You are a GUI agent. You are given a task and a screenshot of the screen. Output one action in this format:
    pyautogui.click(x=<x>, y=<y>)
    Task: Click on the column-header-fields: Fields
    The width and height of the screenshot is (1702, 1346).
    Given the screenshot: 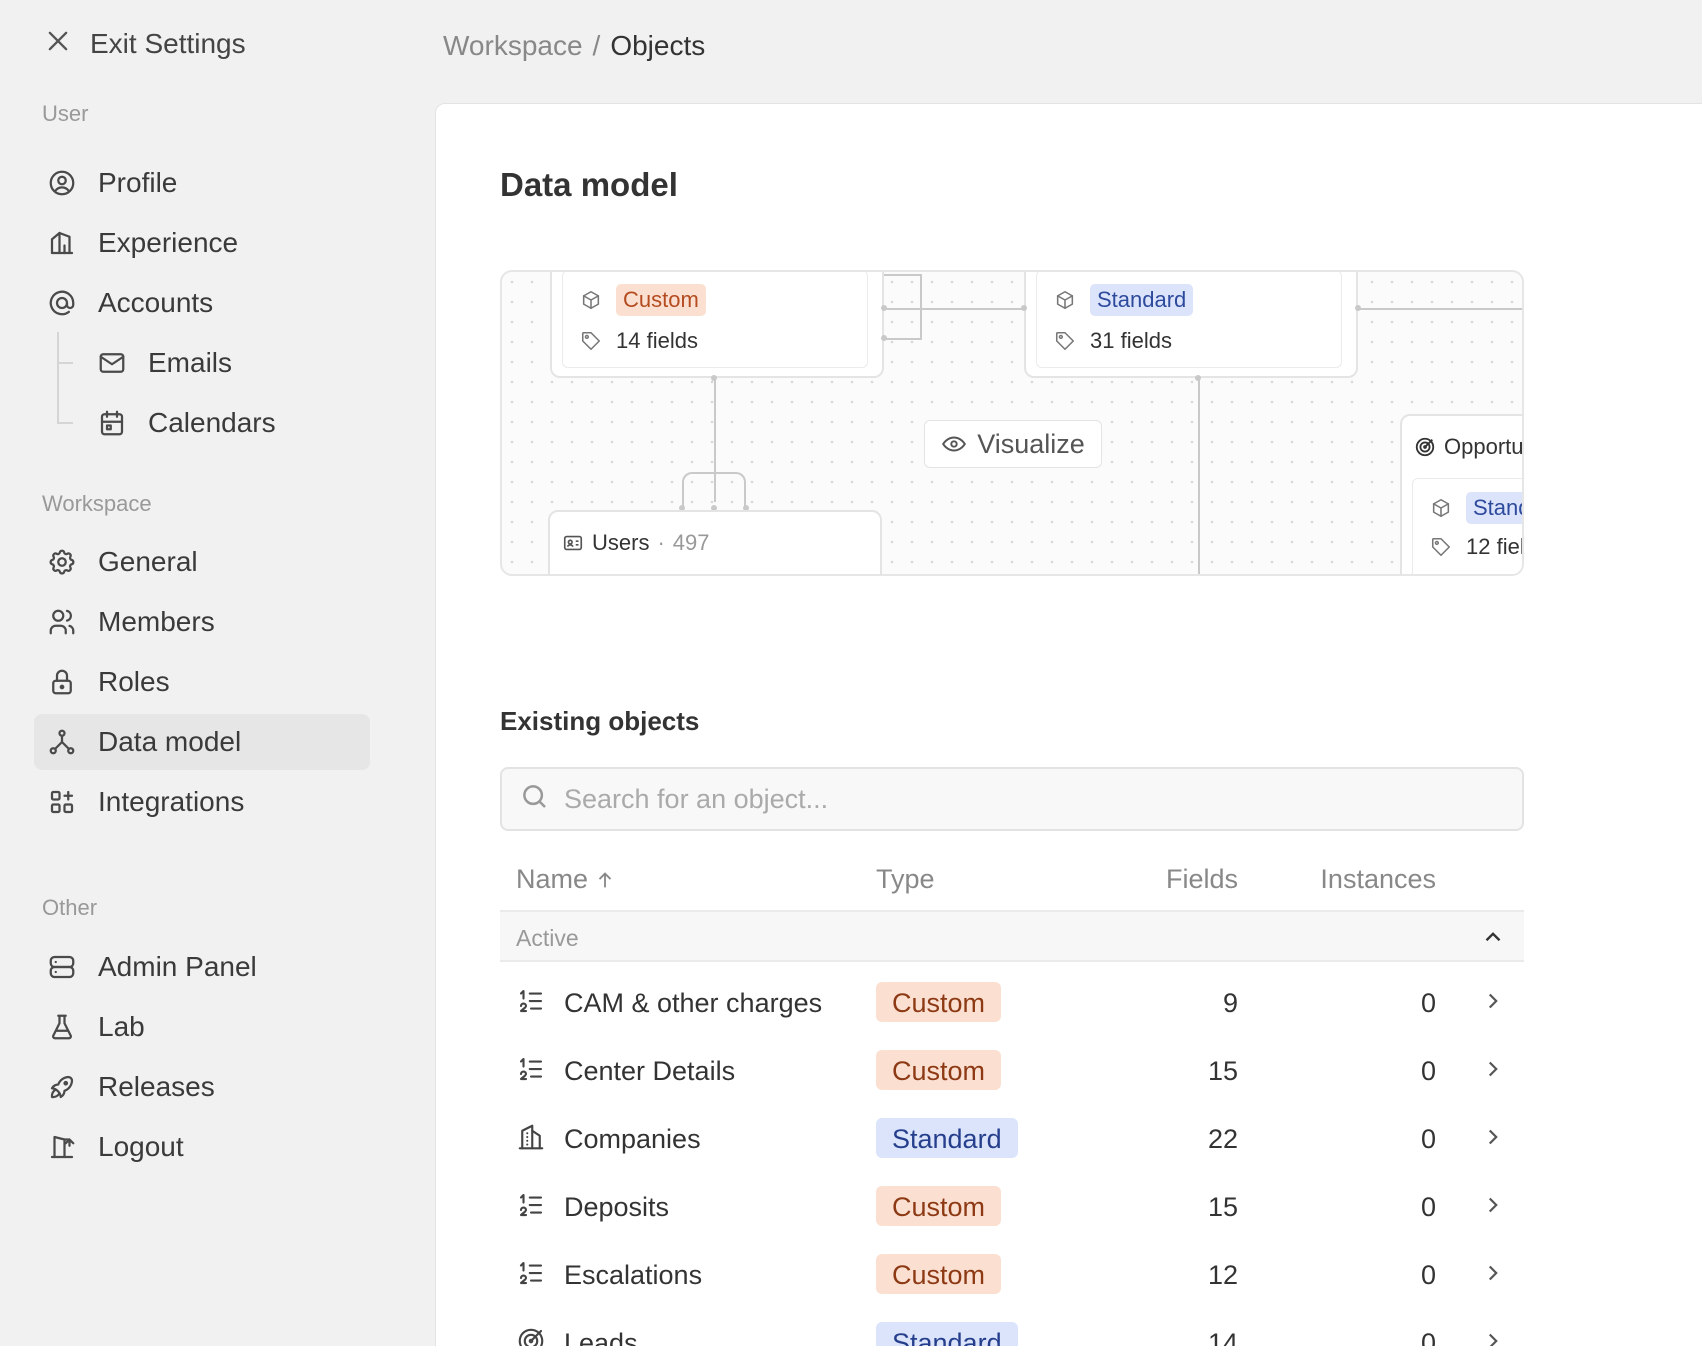 What is the action you would take?
    pyautogui.click(x=1202, y=879)
    